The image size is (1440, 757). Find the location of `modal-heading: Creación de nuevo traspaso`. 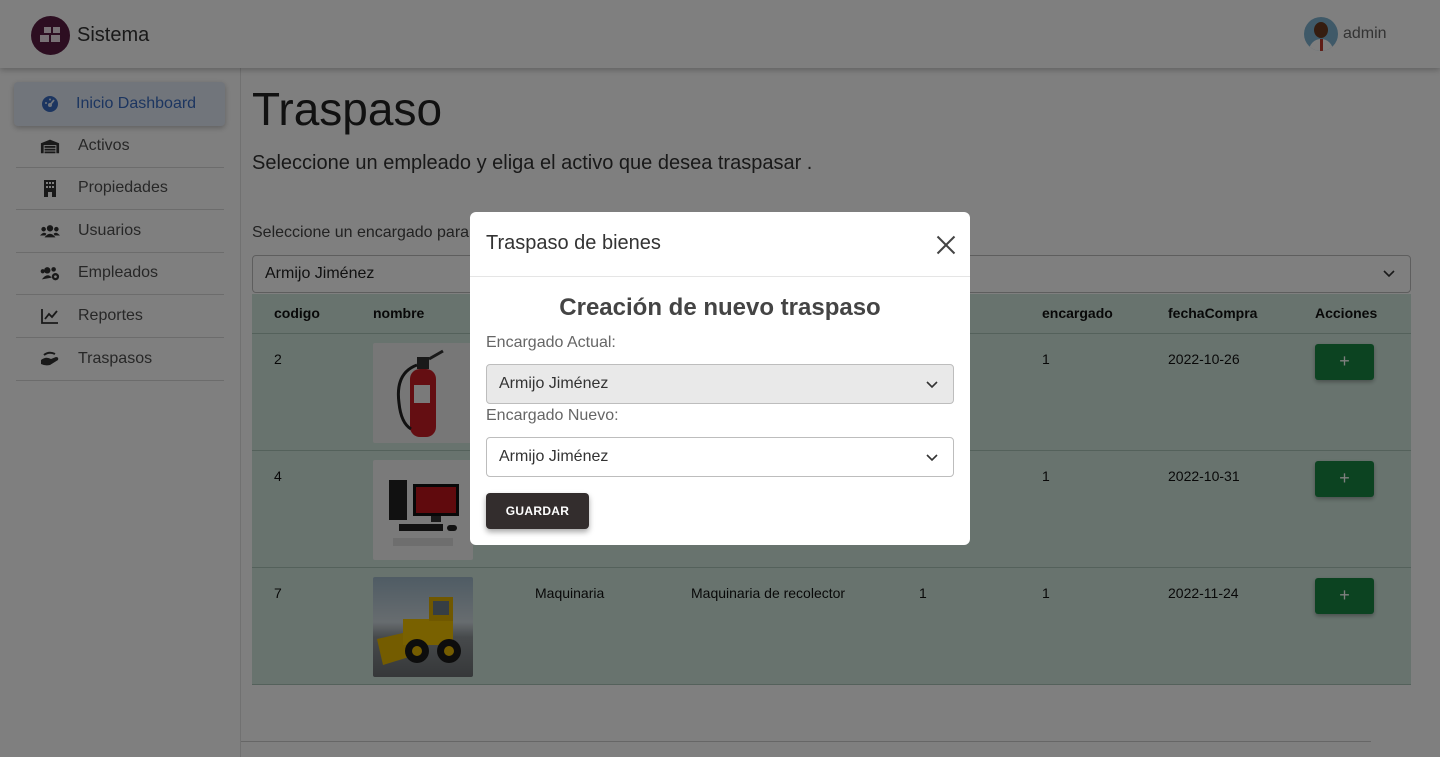

modal-heading: Creación de nuevo traspaso is located at coordinates (720, 307).